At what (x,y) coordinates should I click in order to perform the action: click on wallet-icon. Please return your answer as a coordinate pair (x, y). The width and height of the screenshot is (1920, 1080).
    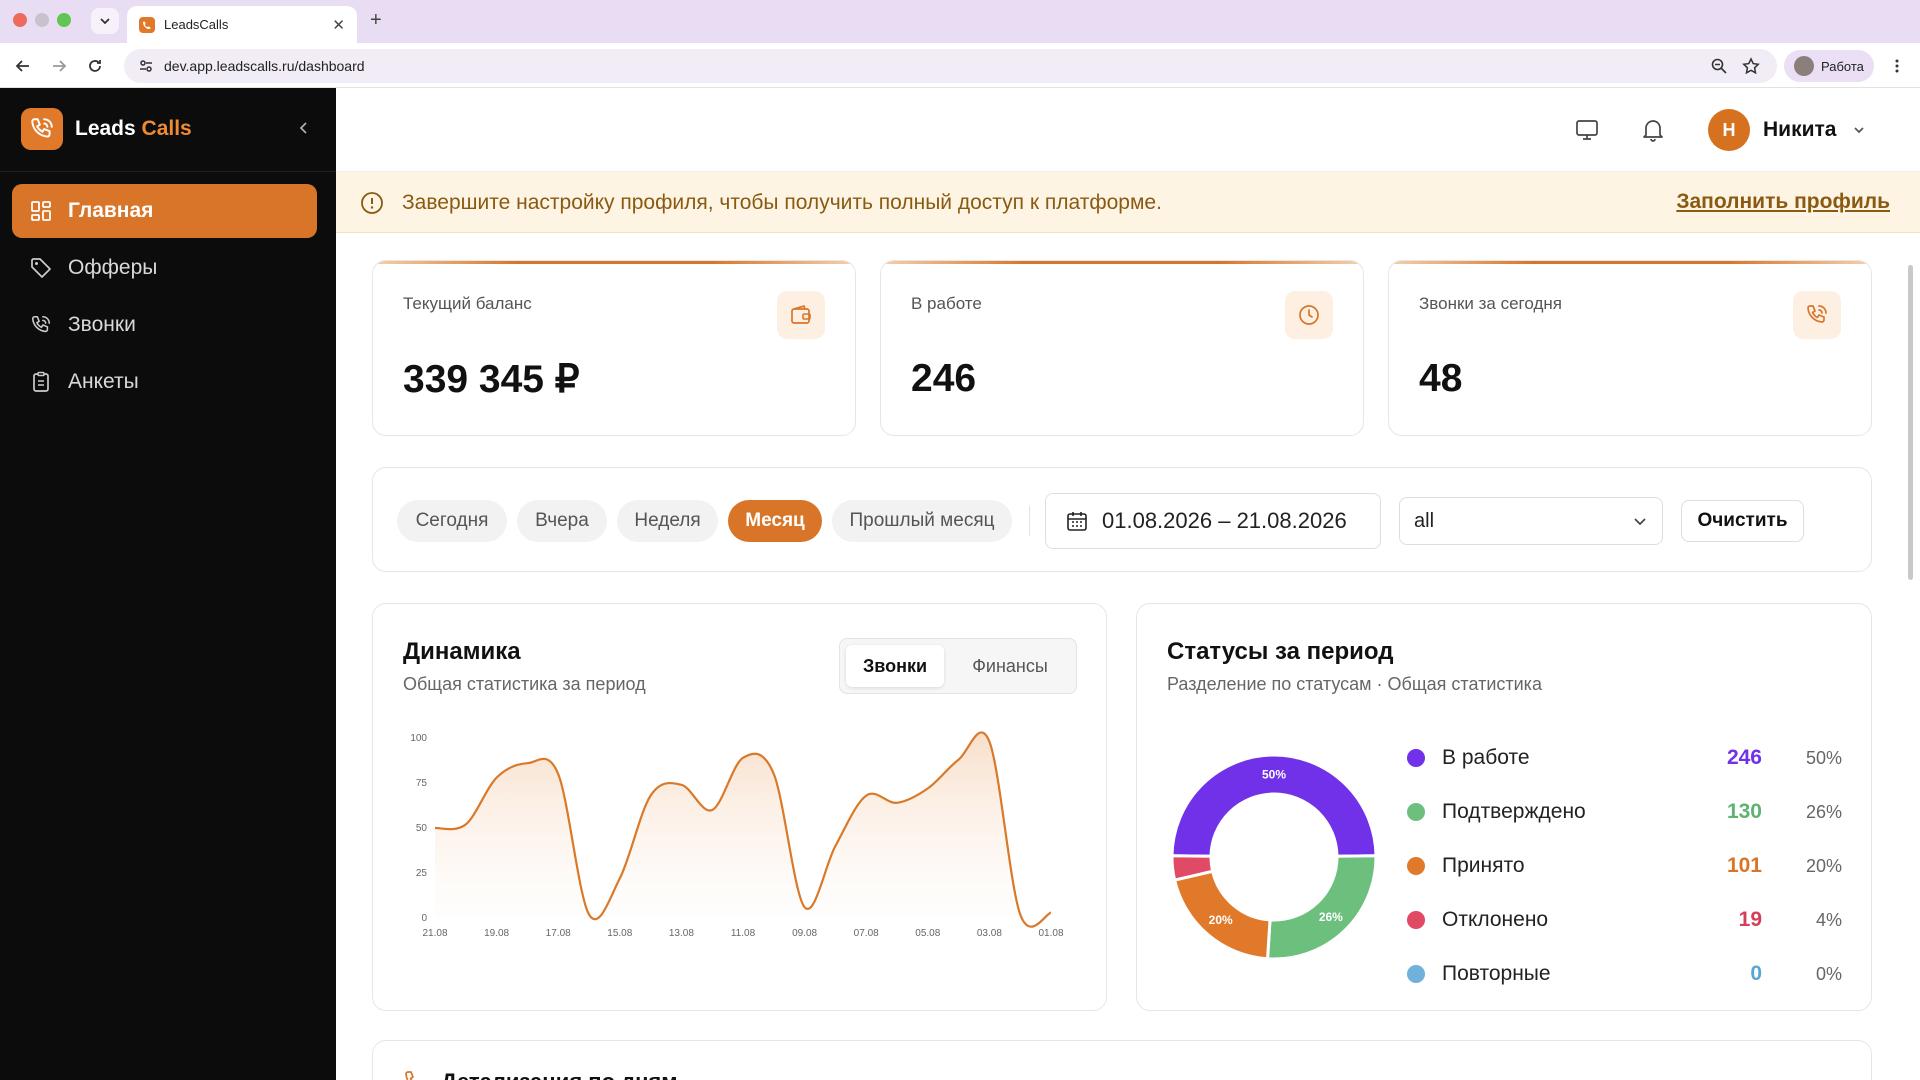
    Looking at the image, I should click on (801, 315).